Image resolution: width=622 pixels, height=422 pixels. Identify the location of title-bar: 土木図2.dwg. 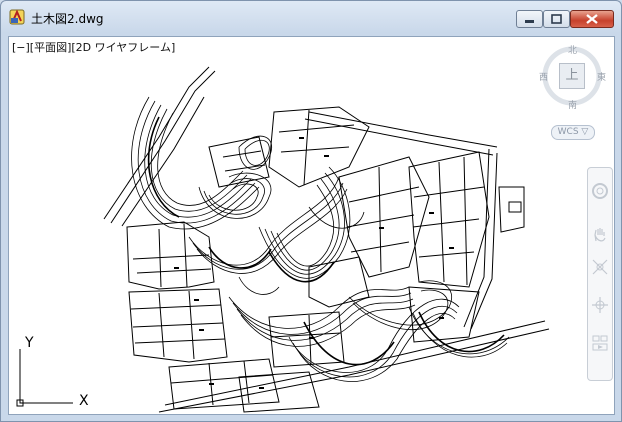
(311, 16).